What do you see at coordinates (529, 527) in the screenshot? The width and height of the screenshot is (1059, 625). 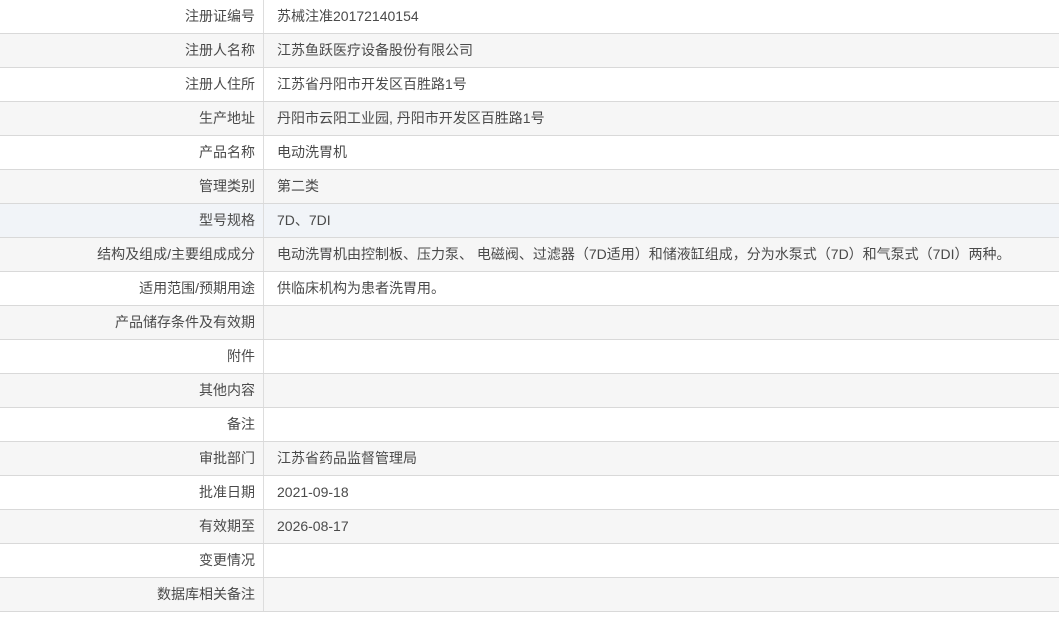 I see `table-row-valid-until: 有效期至 2026-08-17` at bounding box center [529, 527].